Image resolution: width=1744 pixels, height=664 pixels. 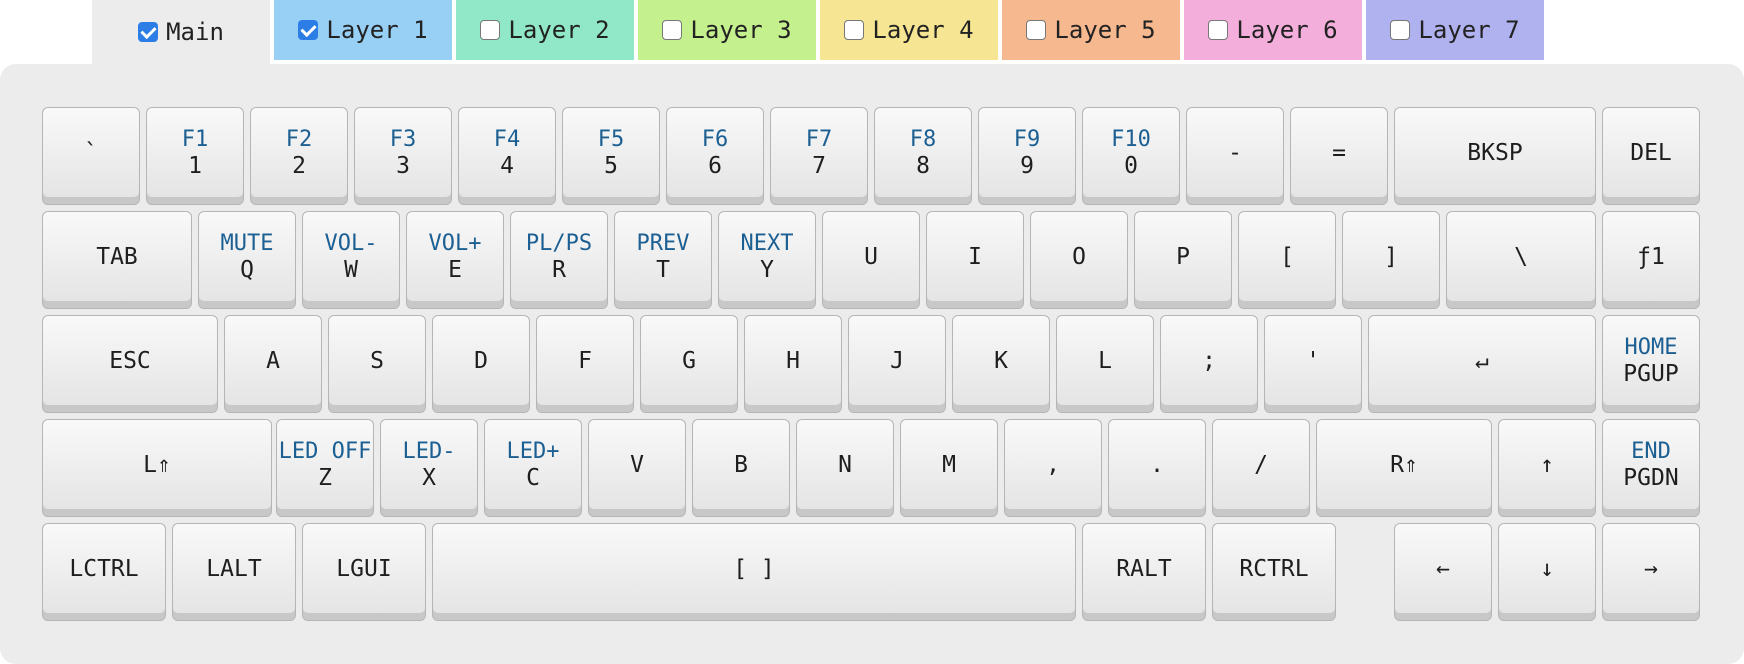 I want to click on tab-layer-1: Layer 1, so click(x=363, y=30).